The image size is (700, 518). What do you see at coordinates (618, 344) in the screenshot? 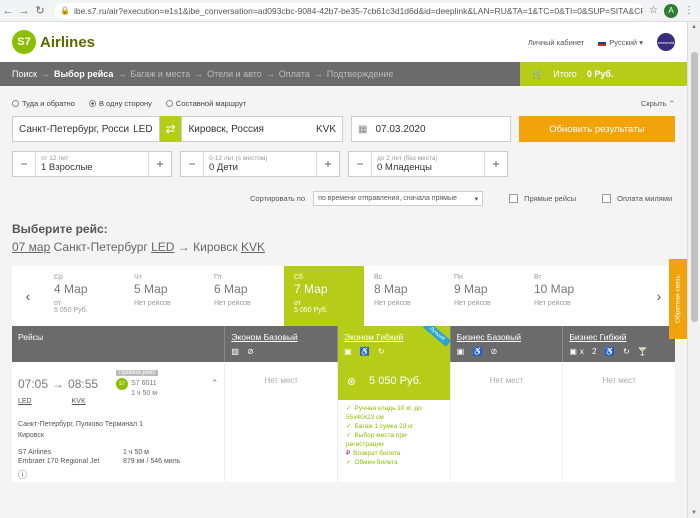
I see `fare-business-flex: Бизнес Гибкий ▣x 2 ♿ ↻ 🍸` at bounding box center [618, 344].